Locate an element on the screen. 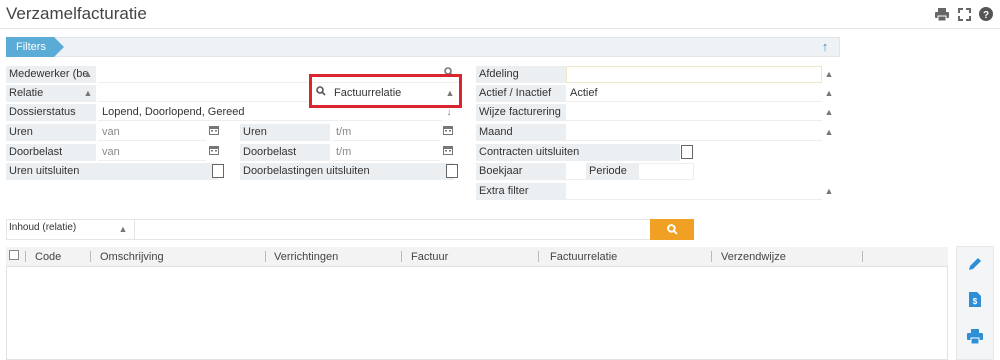  doorbelast-tm-field: t/m is located at coordinates (386, 152).